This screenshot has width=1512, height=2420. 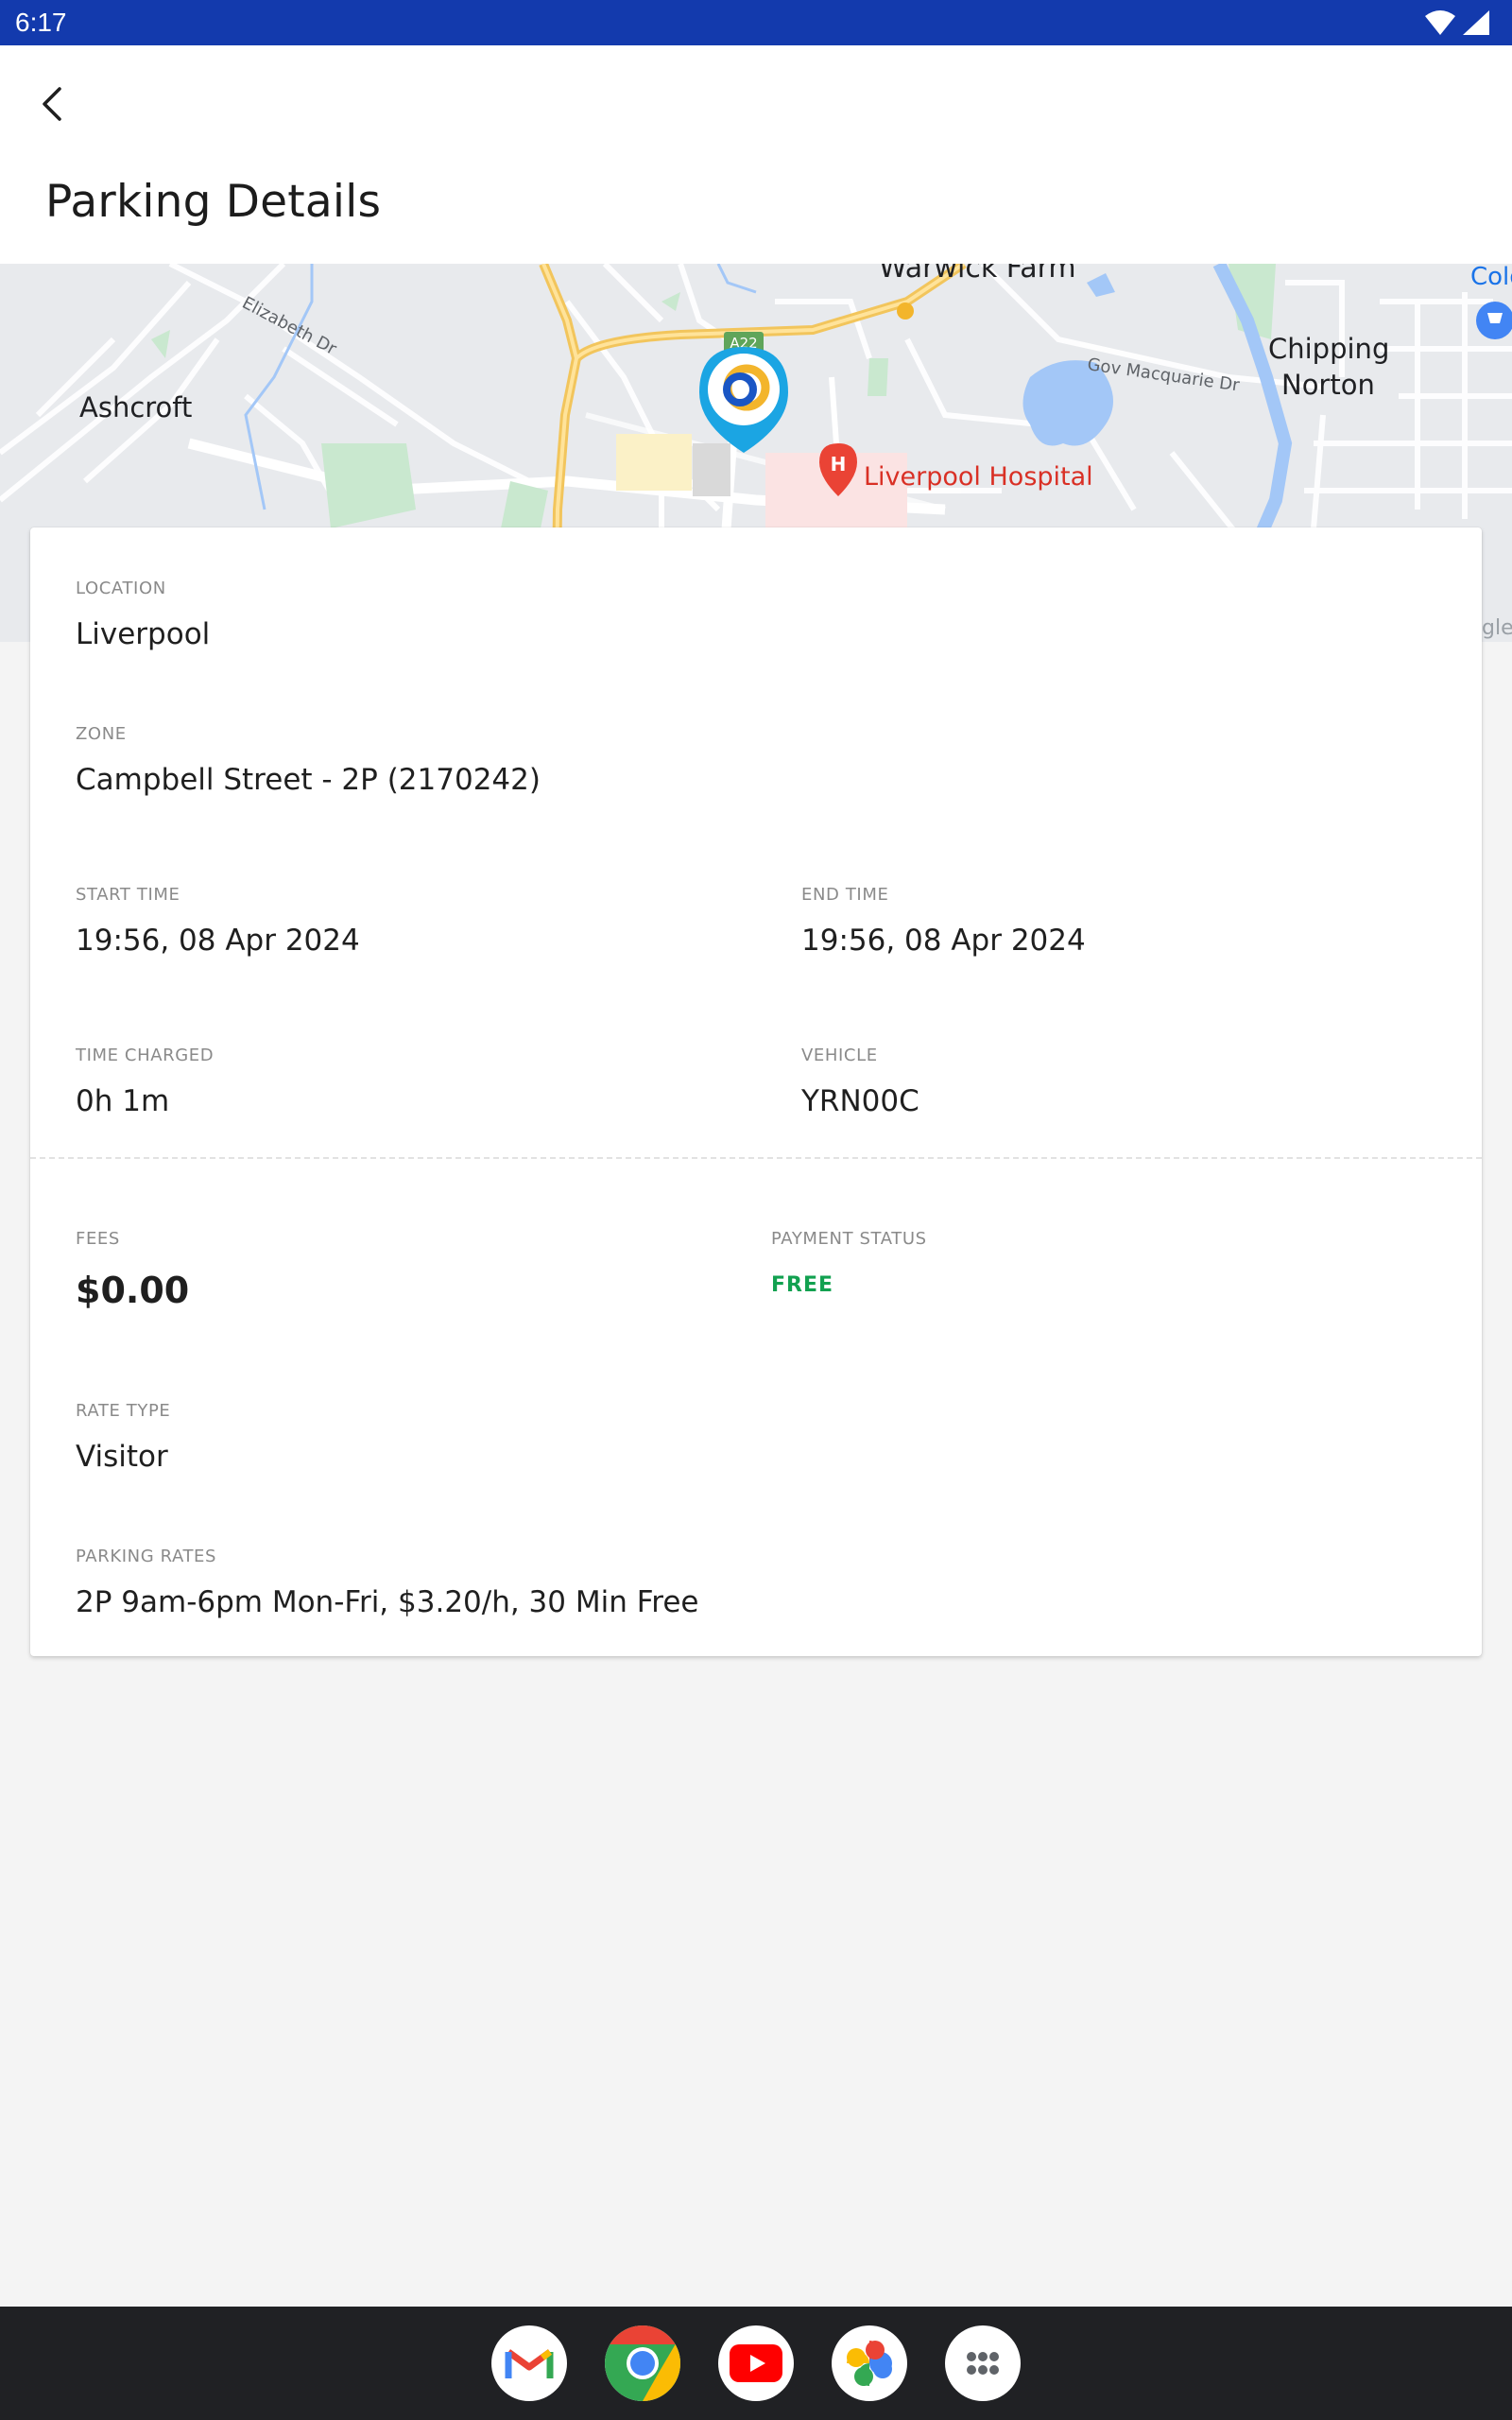 What do you see at coordinates (869, 2363) in the screenshot?
I see `photos-icon` at bounding box center [869, 2363].